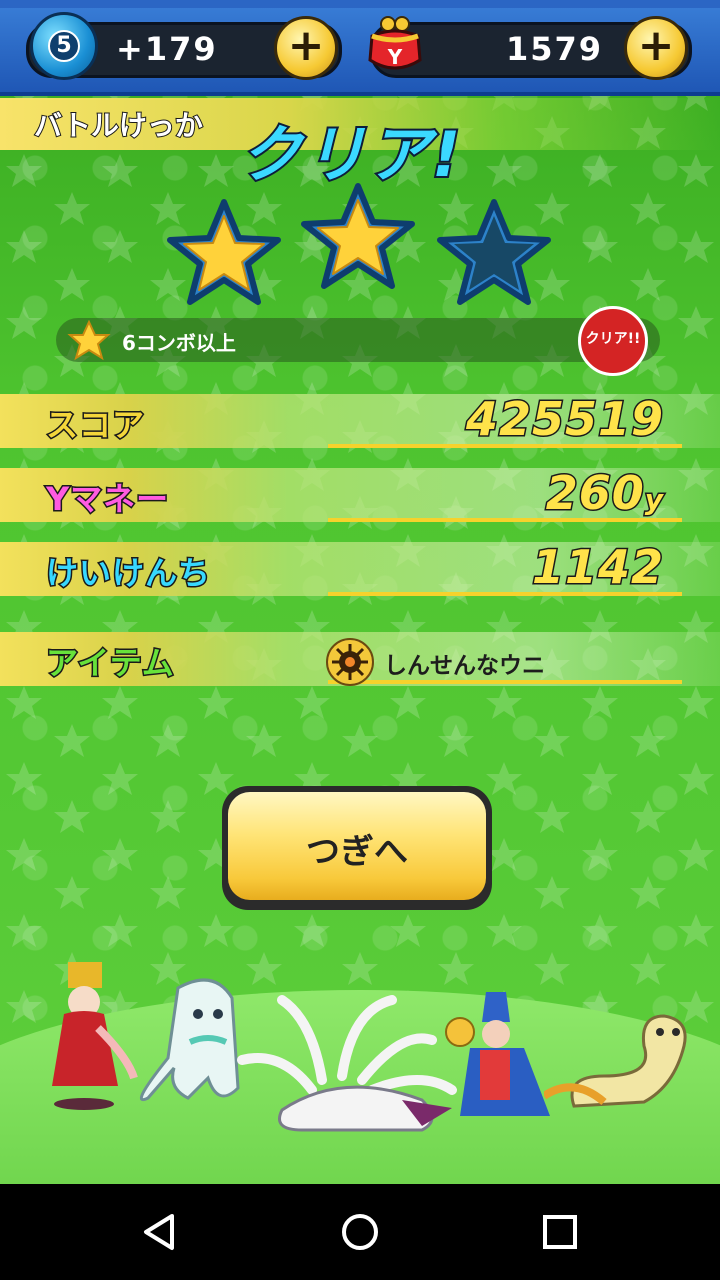  What do you see at coordinates (615, 1061) in the screenshot?
I see `snake-character` at bounding box center [615, 1061].